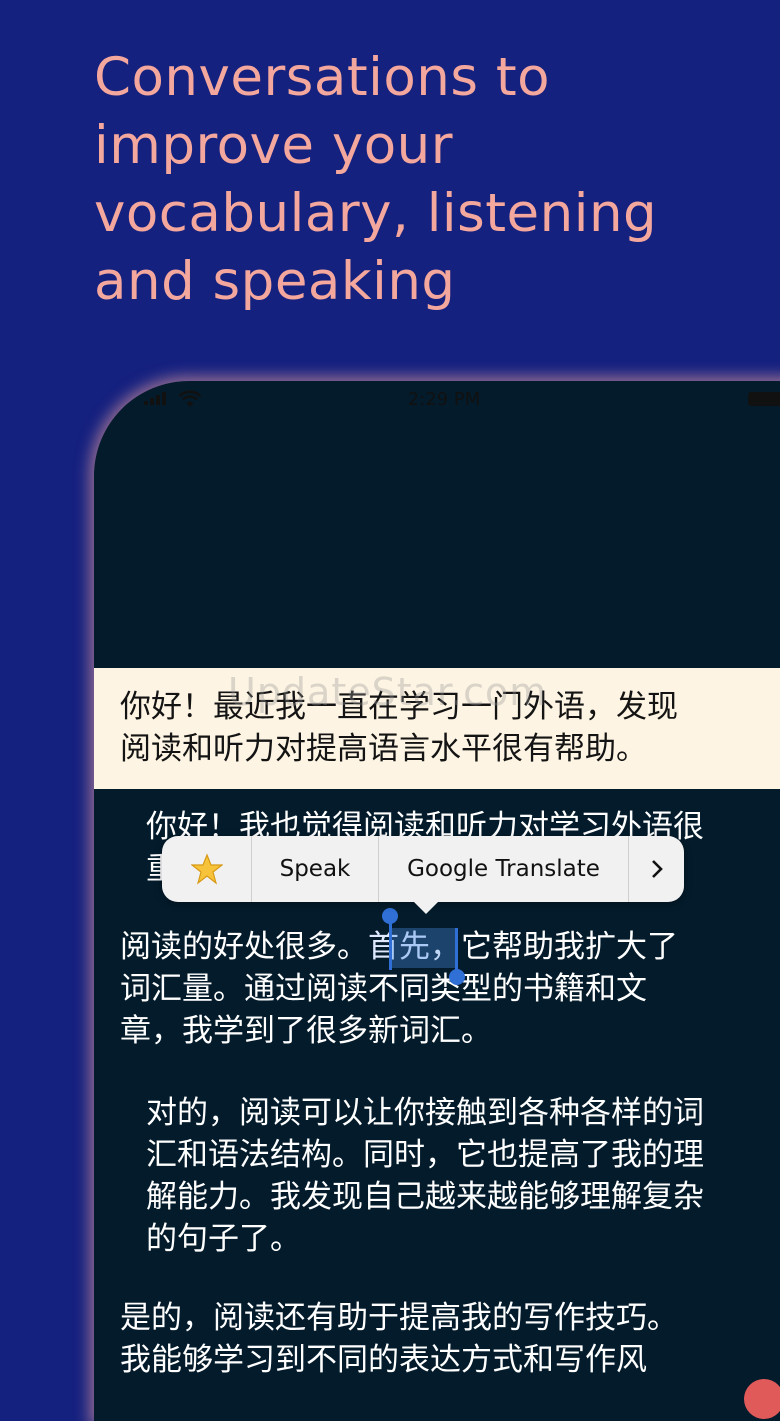 This screenshot has height=1421, width=780. I want to click on context-menu-pointer, so click(426, 907).